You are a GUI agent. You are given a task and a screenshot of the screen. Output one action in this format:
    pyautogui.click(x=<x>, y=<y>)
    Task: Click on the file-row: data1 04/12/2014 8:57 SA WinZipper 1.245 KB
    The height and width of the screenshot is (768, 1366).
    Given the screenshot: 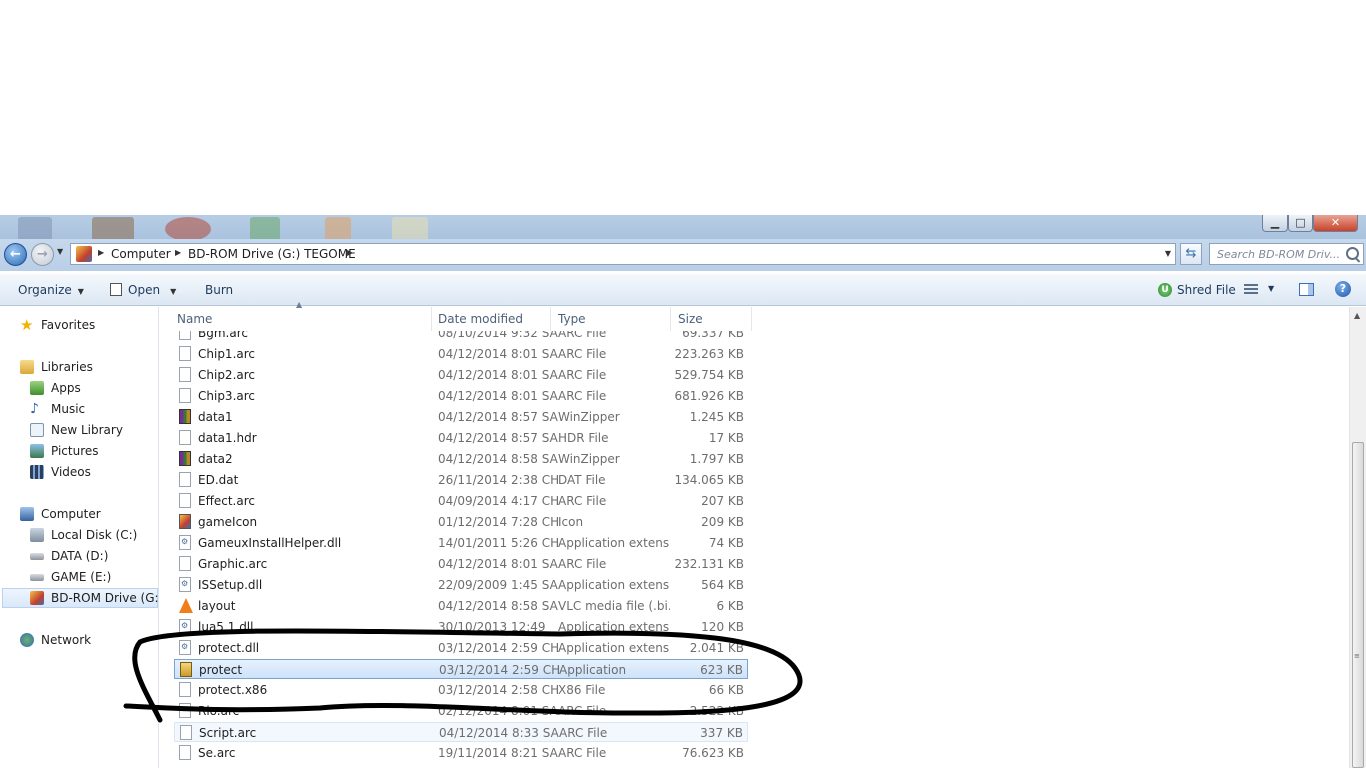 What is the action you would take?
    pyautogui.click(x=461, y=417)
    